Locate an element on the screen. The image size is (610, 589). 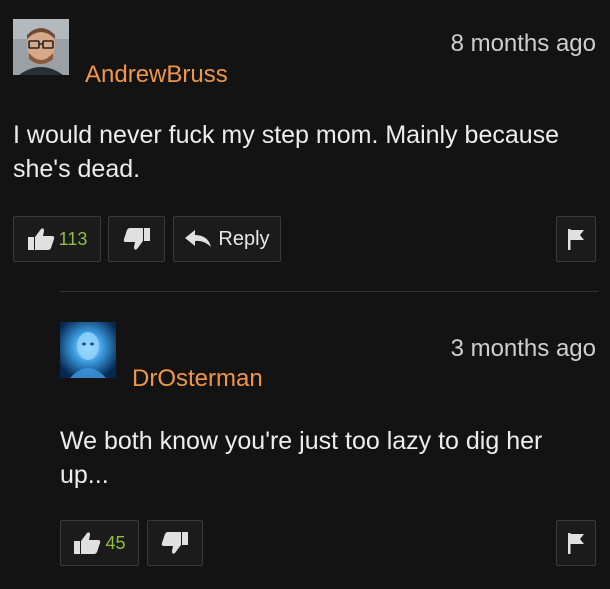
username: DrOsterman is located at coordinates (197, 379).